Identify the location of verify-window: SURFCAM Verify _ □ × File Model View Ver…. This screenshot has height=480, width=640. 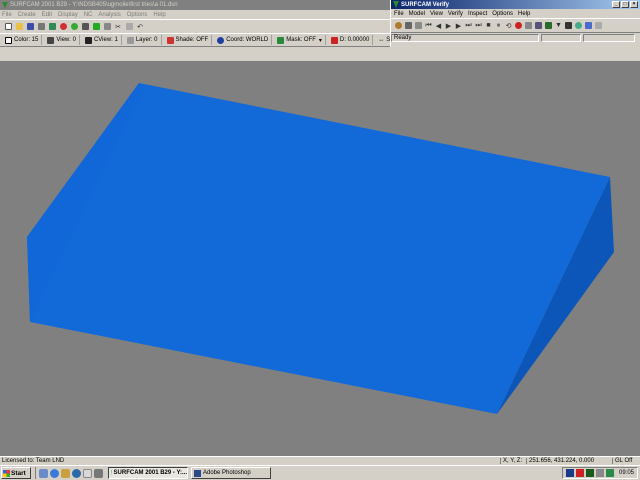
(515, 23).